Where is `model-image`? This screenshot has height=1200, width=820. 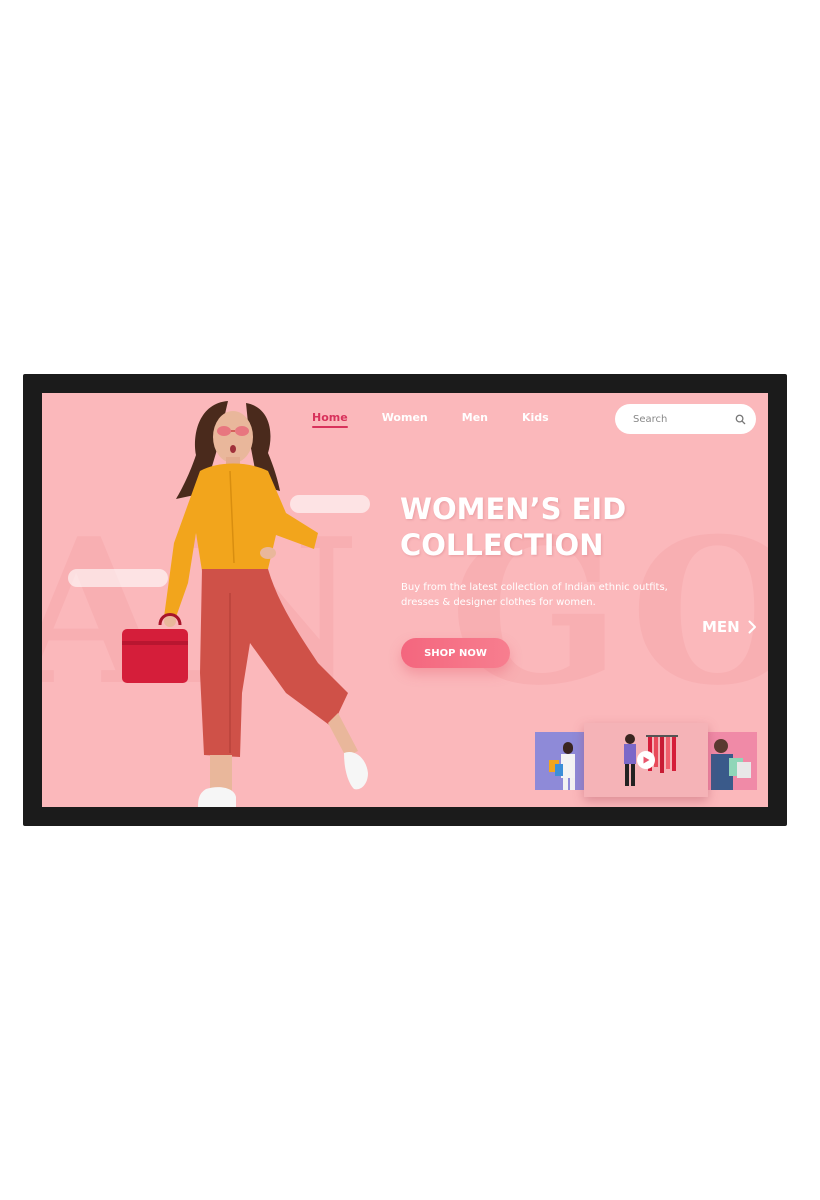 model-image is located at coordinates (245, 604).